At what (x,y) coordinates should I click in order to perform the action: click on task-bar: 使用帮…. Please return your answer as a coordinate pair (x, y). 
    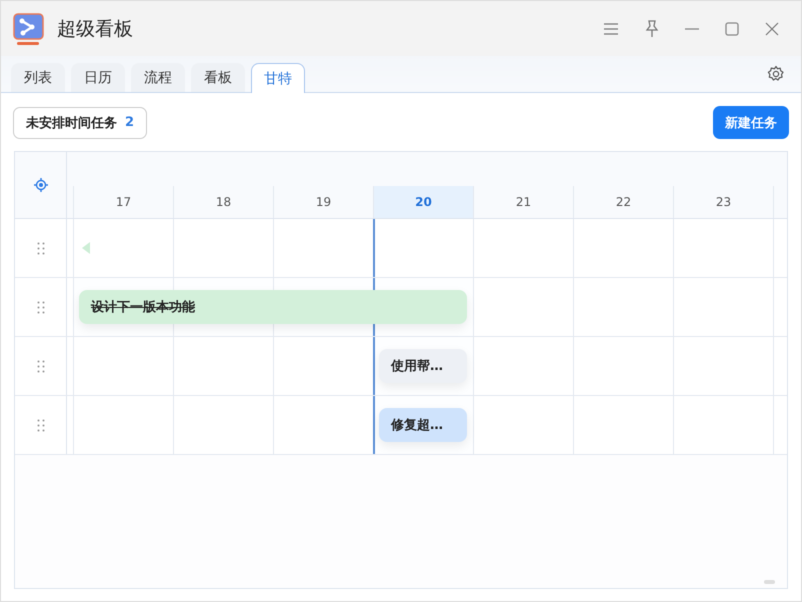
    Looking at the image, I should click on (423, 366).